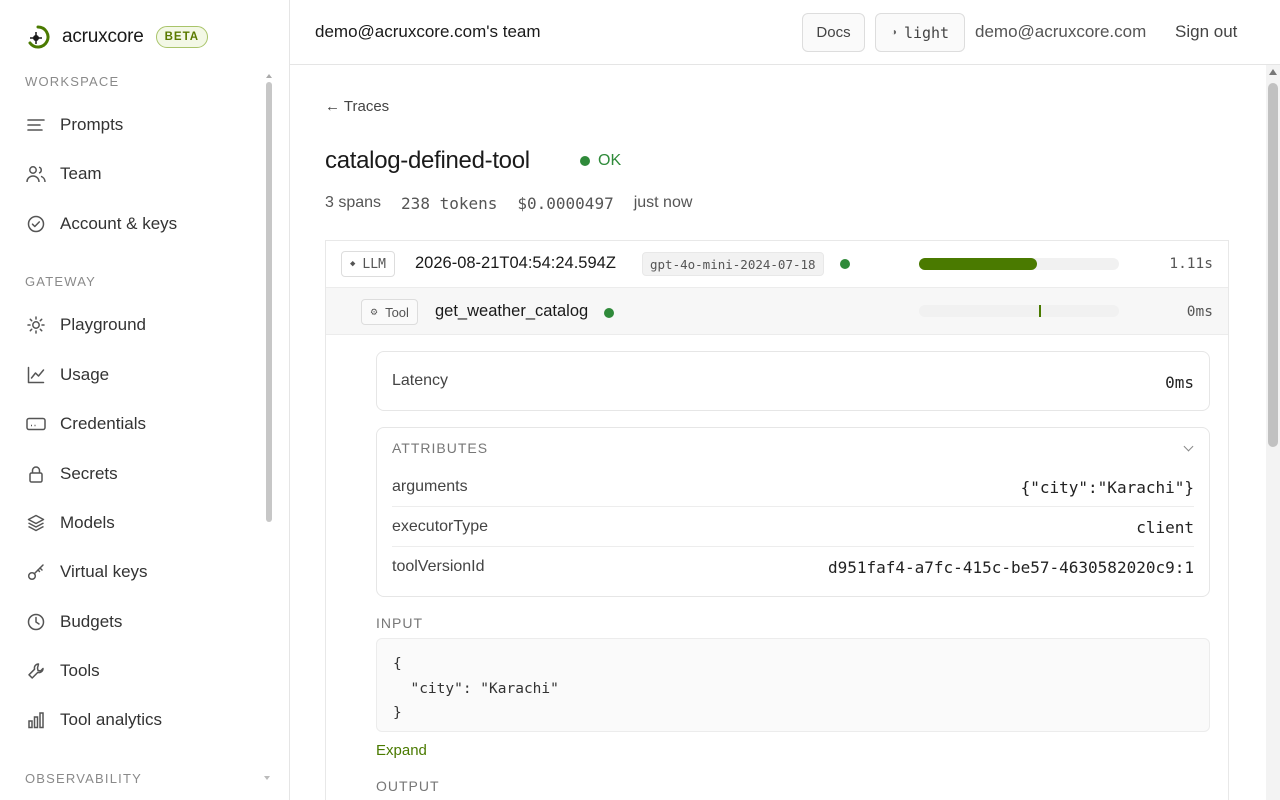 This screenshot has width=1280, height=800. I want to click on team-name: demo@acruxcore.com's team, so click(428, 32).